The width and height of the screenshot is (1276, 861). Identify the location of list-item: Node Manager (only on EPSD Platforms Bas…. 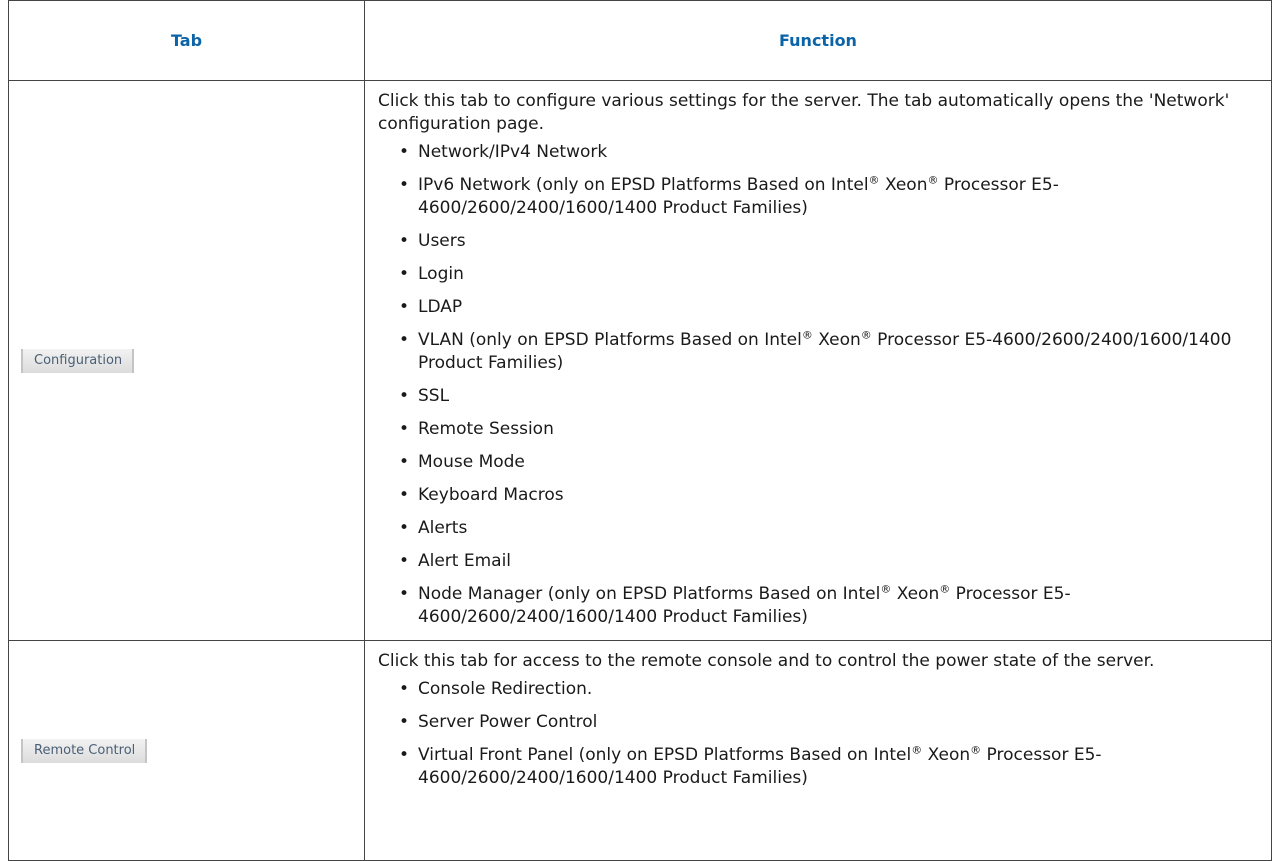
(825, 606).